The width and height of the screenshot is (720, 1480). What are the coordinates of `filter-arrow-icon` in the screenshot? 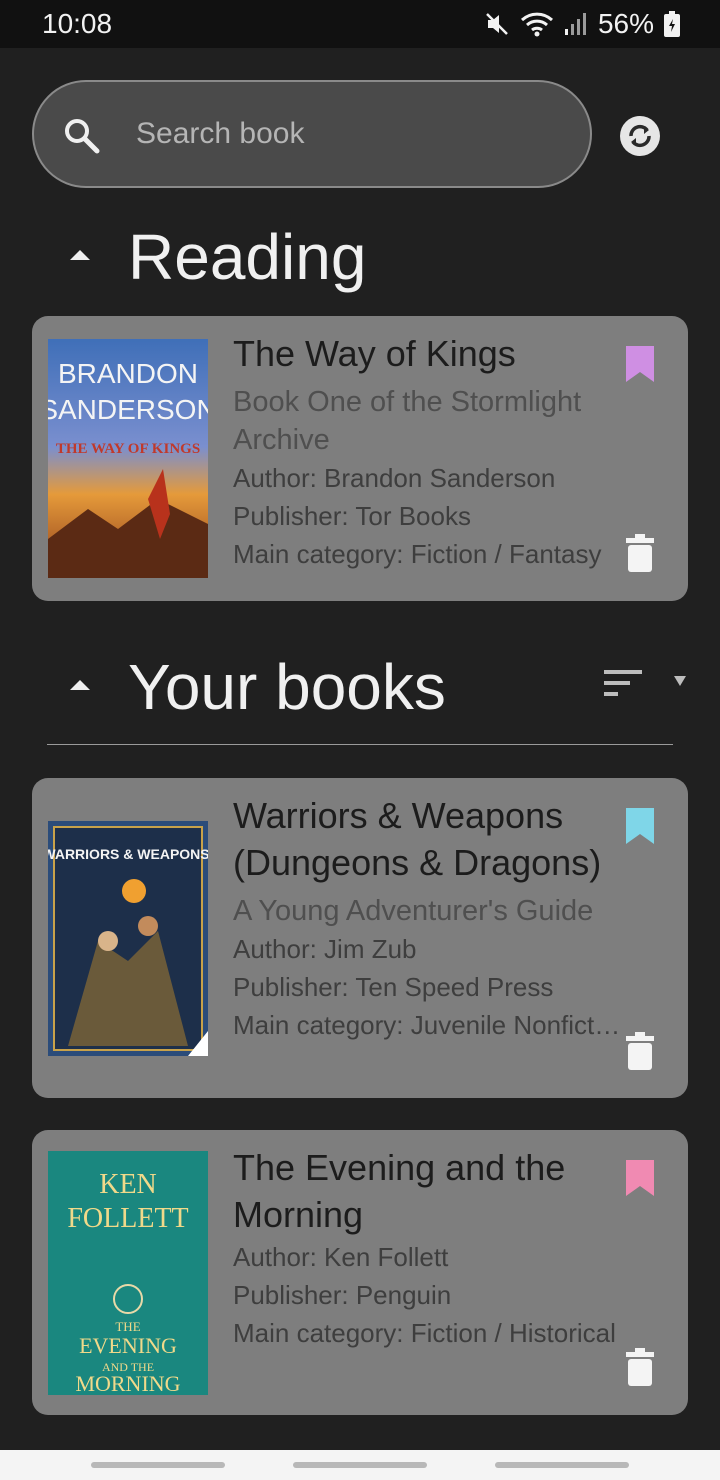 It's located at (680, 681).